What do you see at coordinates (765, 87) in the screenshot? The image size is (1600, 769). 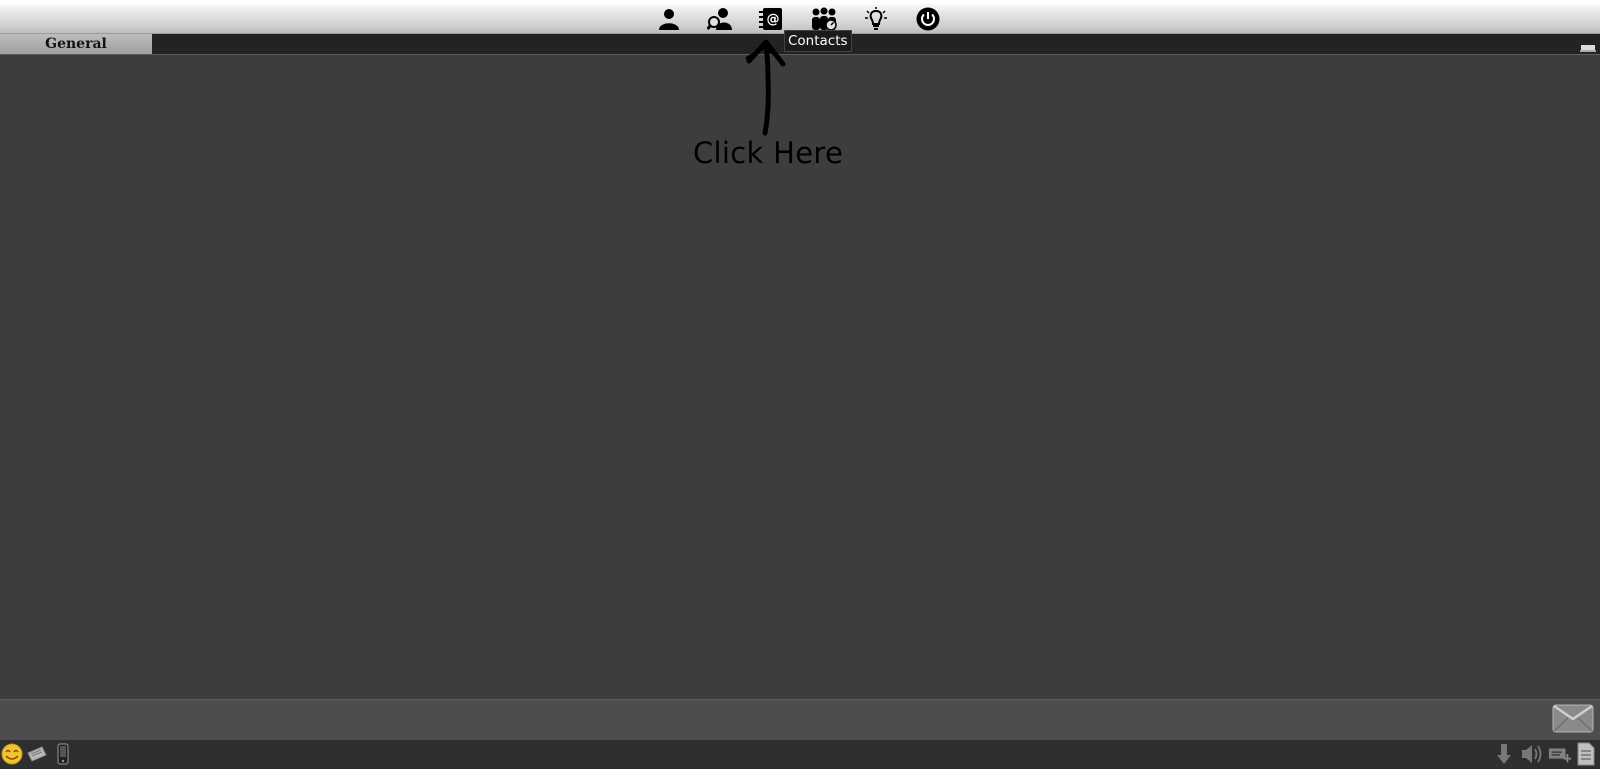 I see `annotation-arrow-icon` at bounding box center [765, 87].